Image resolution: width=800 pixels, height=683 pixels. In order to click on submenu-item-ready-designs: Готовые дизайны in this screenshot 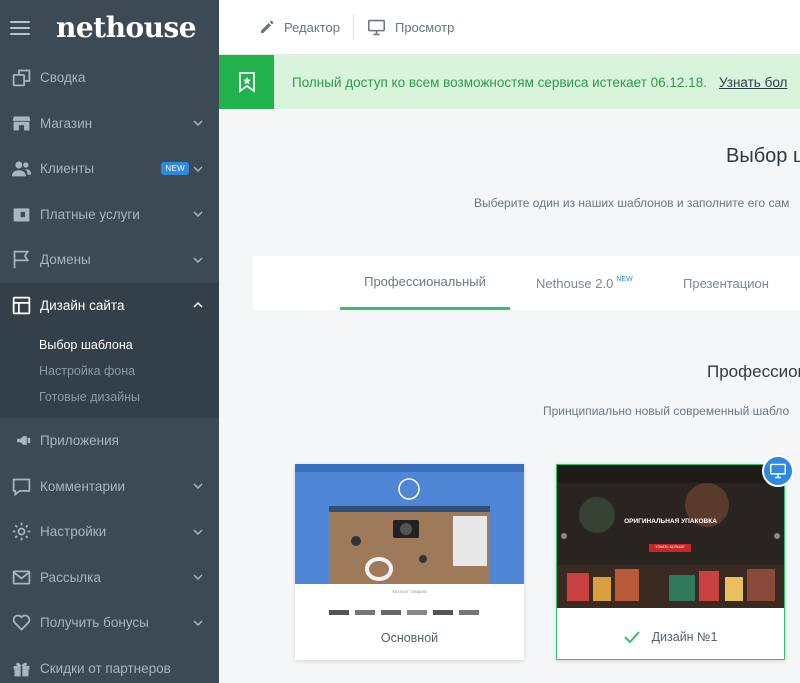, I will do `click(109, 397)`.